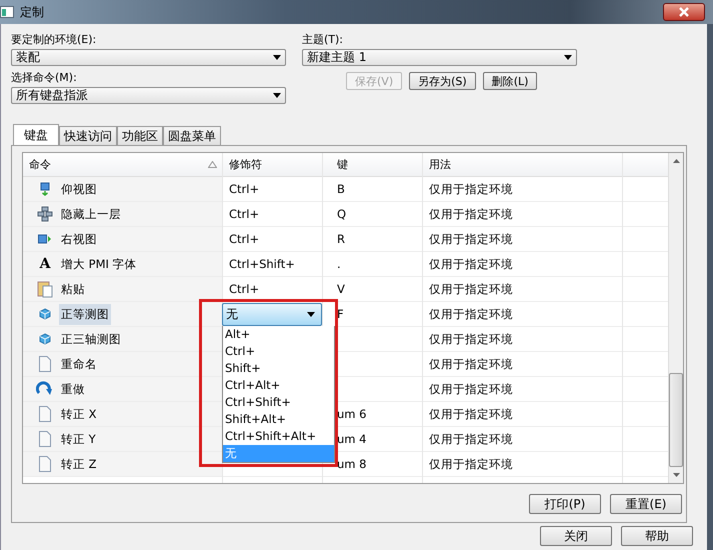  What do you see at coordinates (676, 475) in the screenshot?
I see `scroll-down-icon` at bounding box center [676, 475].